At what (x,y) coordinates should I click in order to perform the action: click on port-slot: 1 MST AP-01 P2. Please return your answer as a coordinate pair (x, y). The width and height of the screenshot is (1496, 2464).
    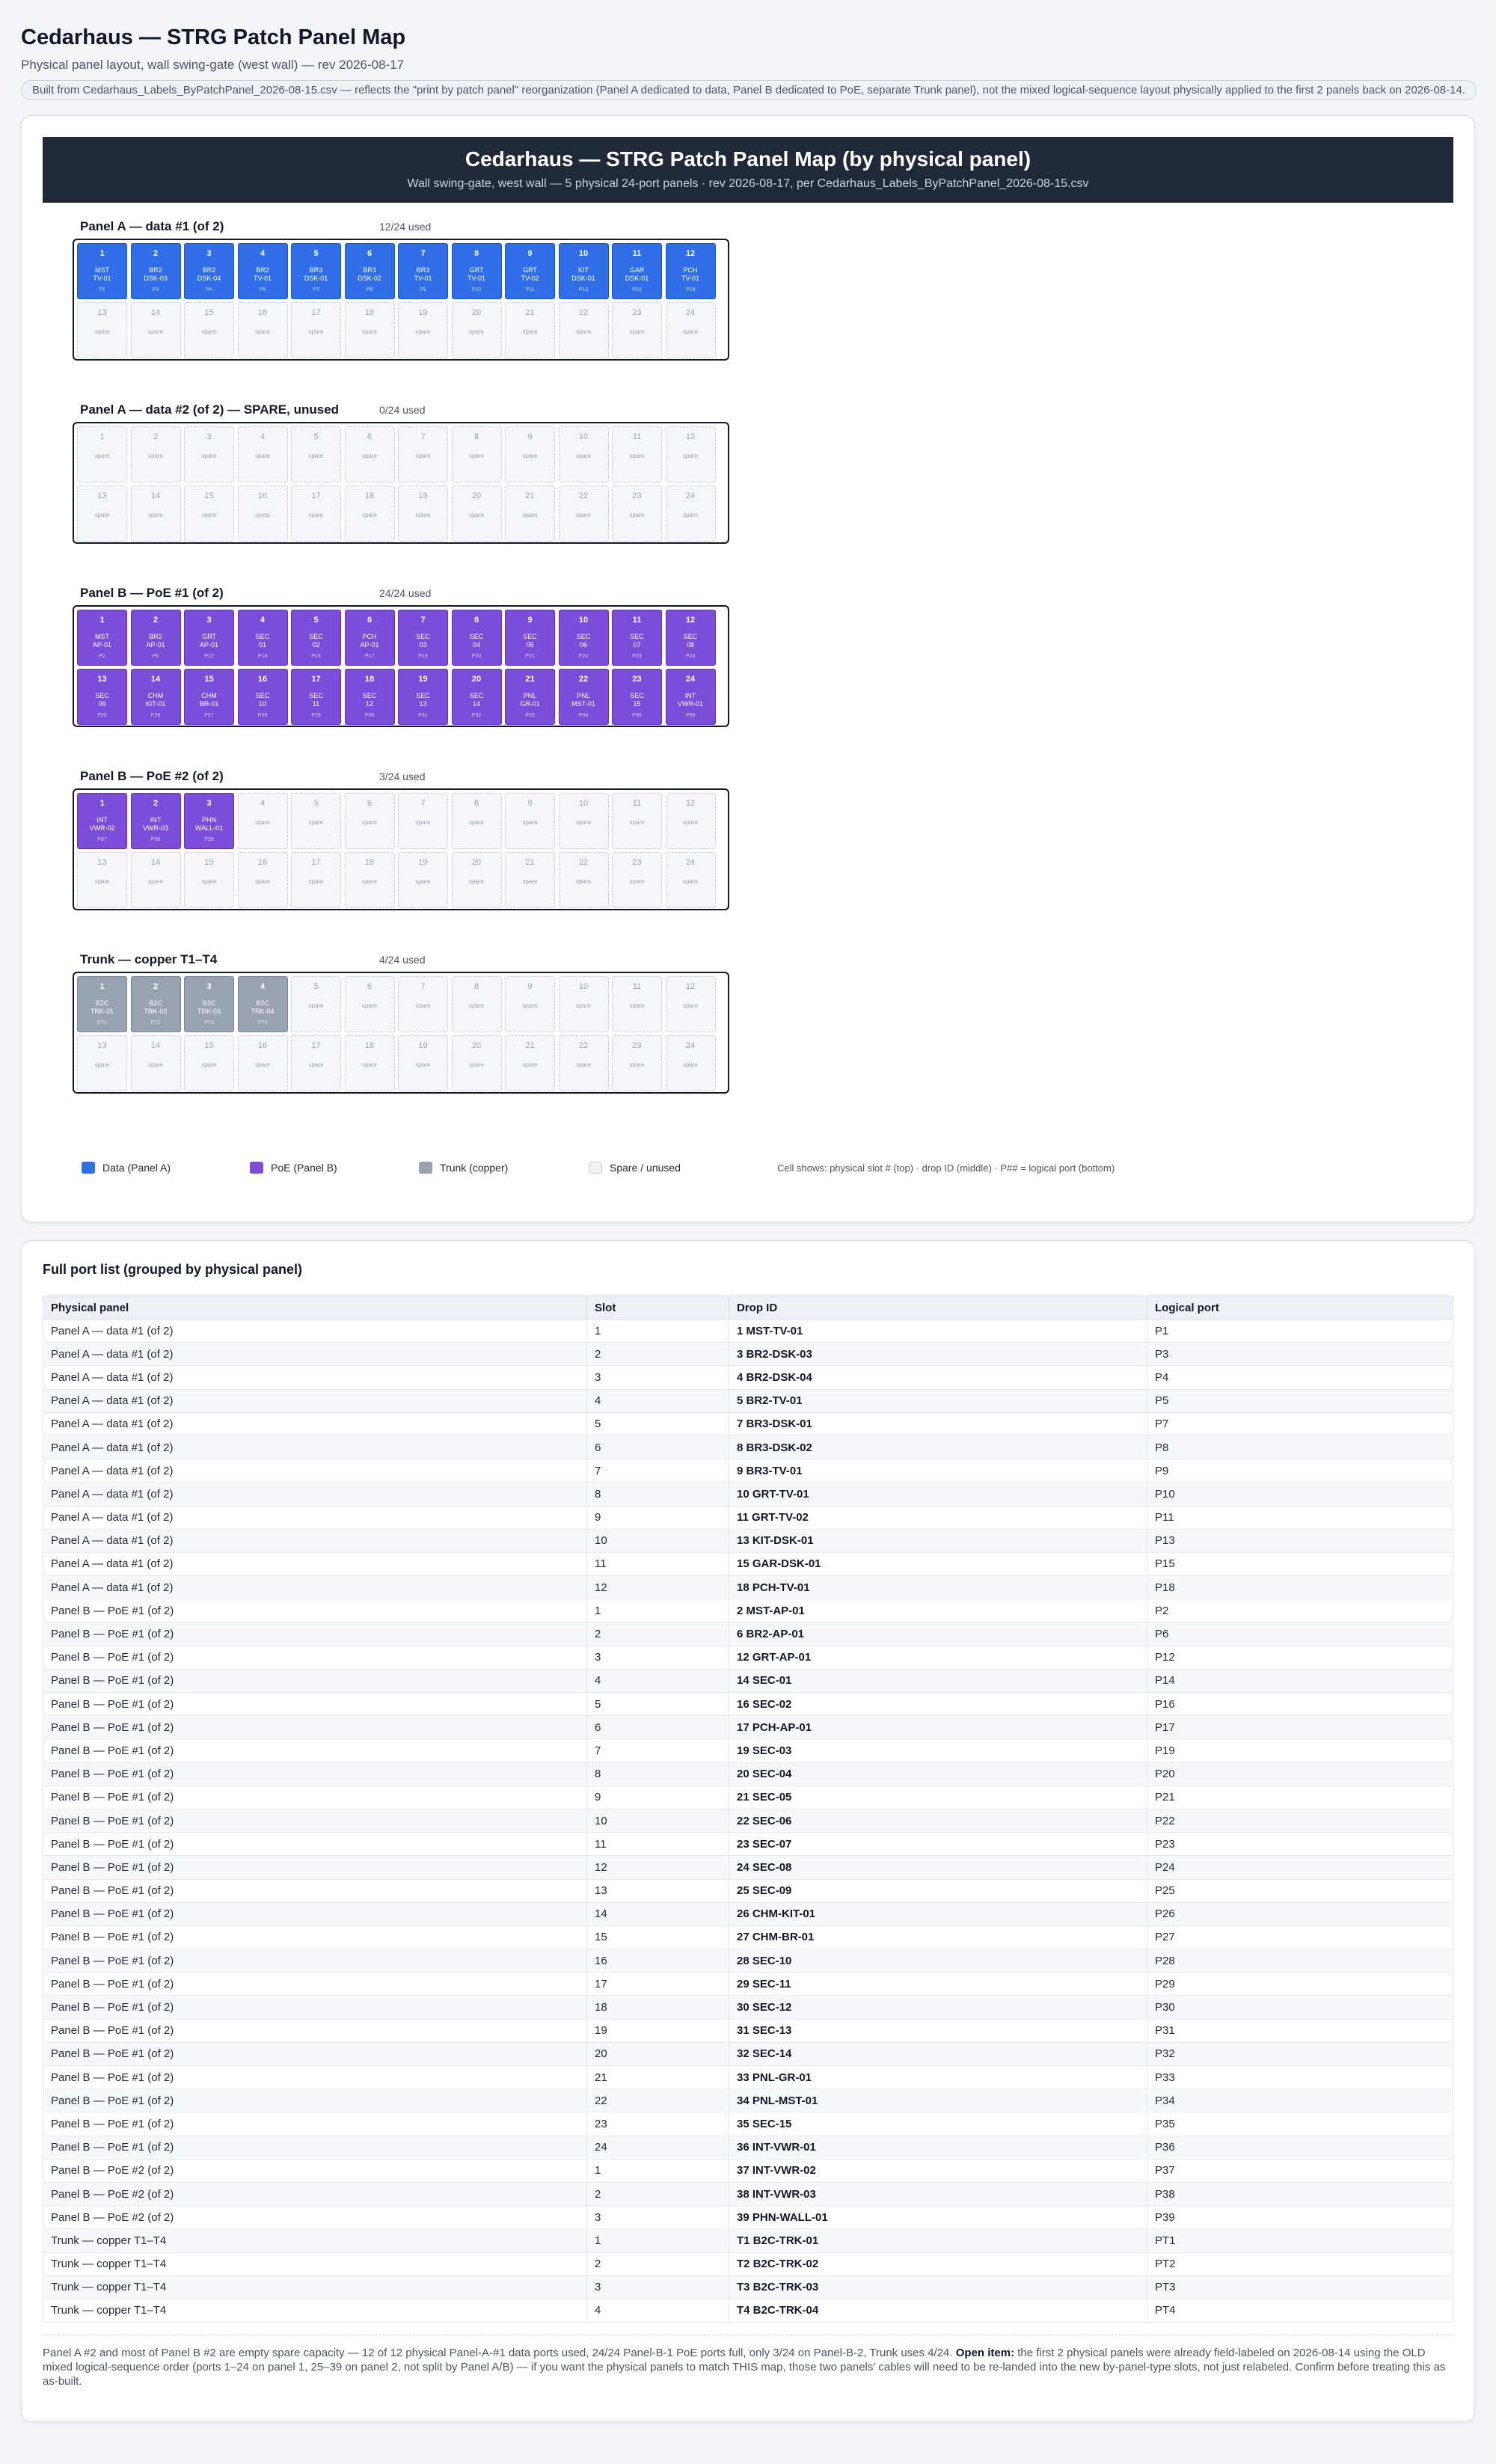
    Looking at the image, I should click on (102, 638).